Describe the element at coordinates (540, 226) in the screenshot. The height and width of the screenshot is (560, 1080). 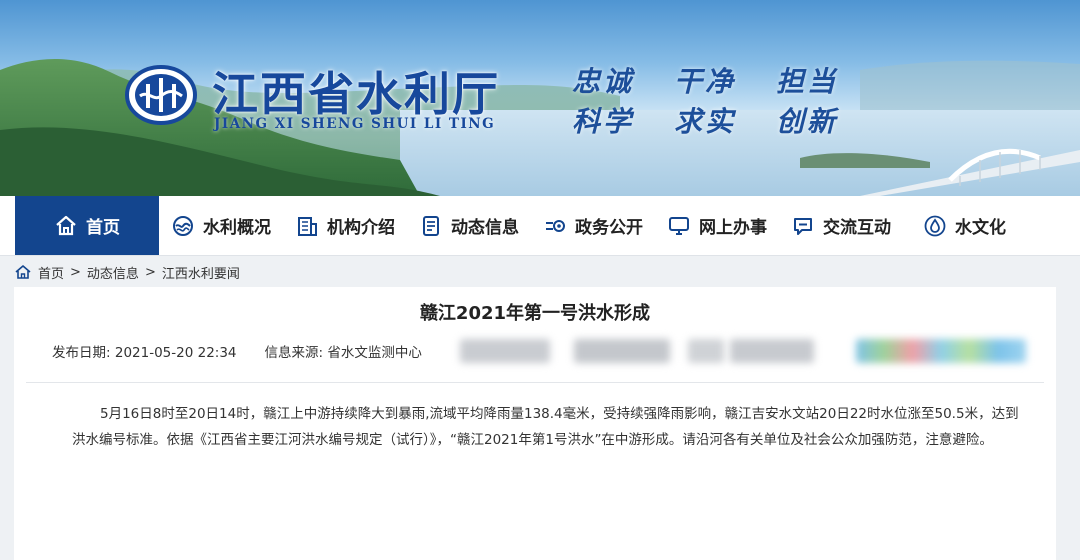
I see `main-nav: 首页 水利概况 机构介绍 动态信息 政务公开 网上办事 交流互动 水文化` at that location.